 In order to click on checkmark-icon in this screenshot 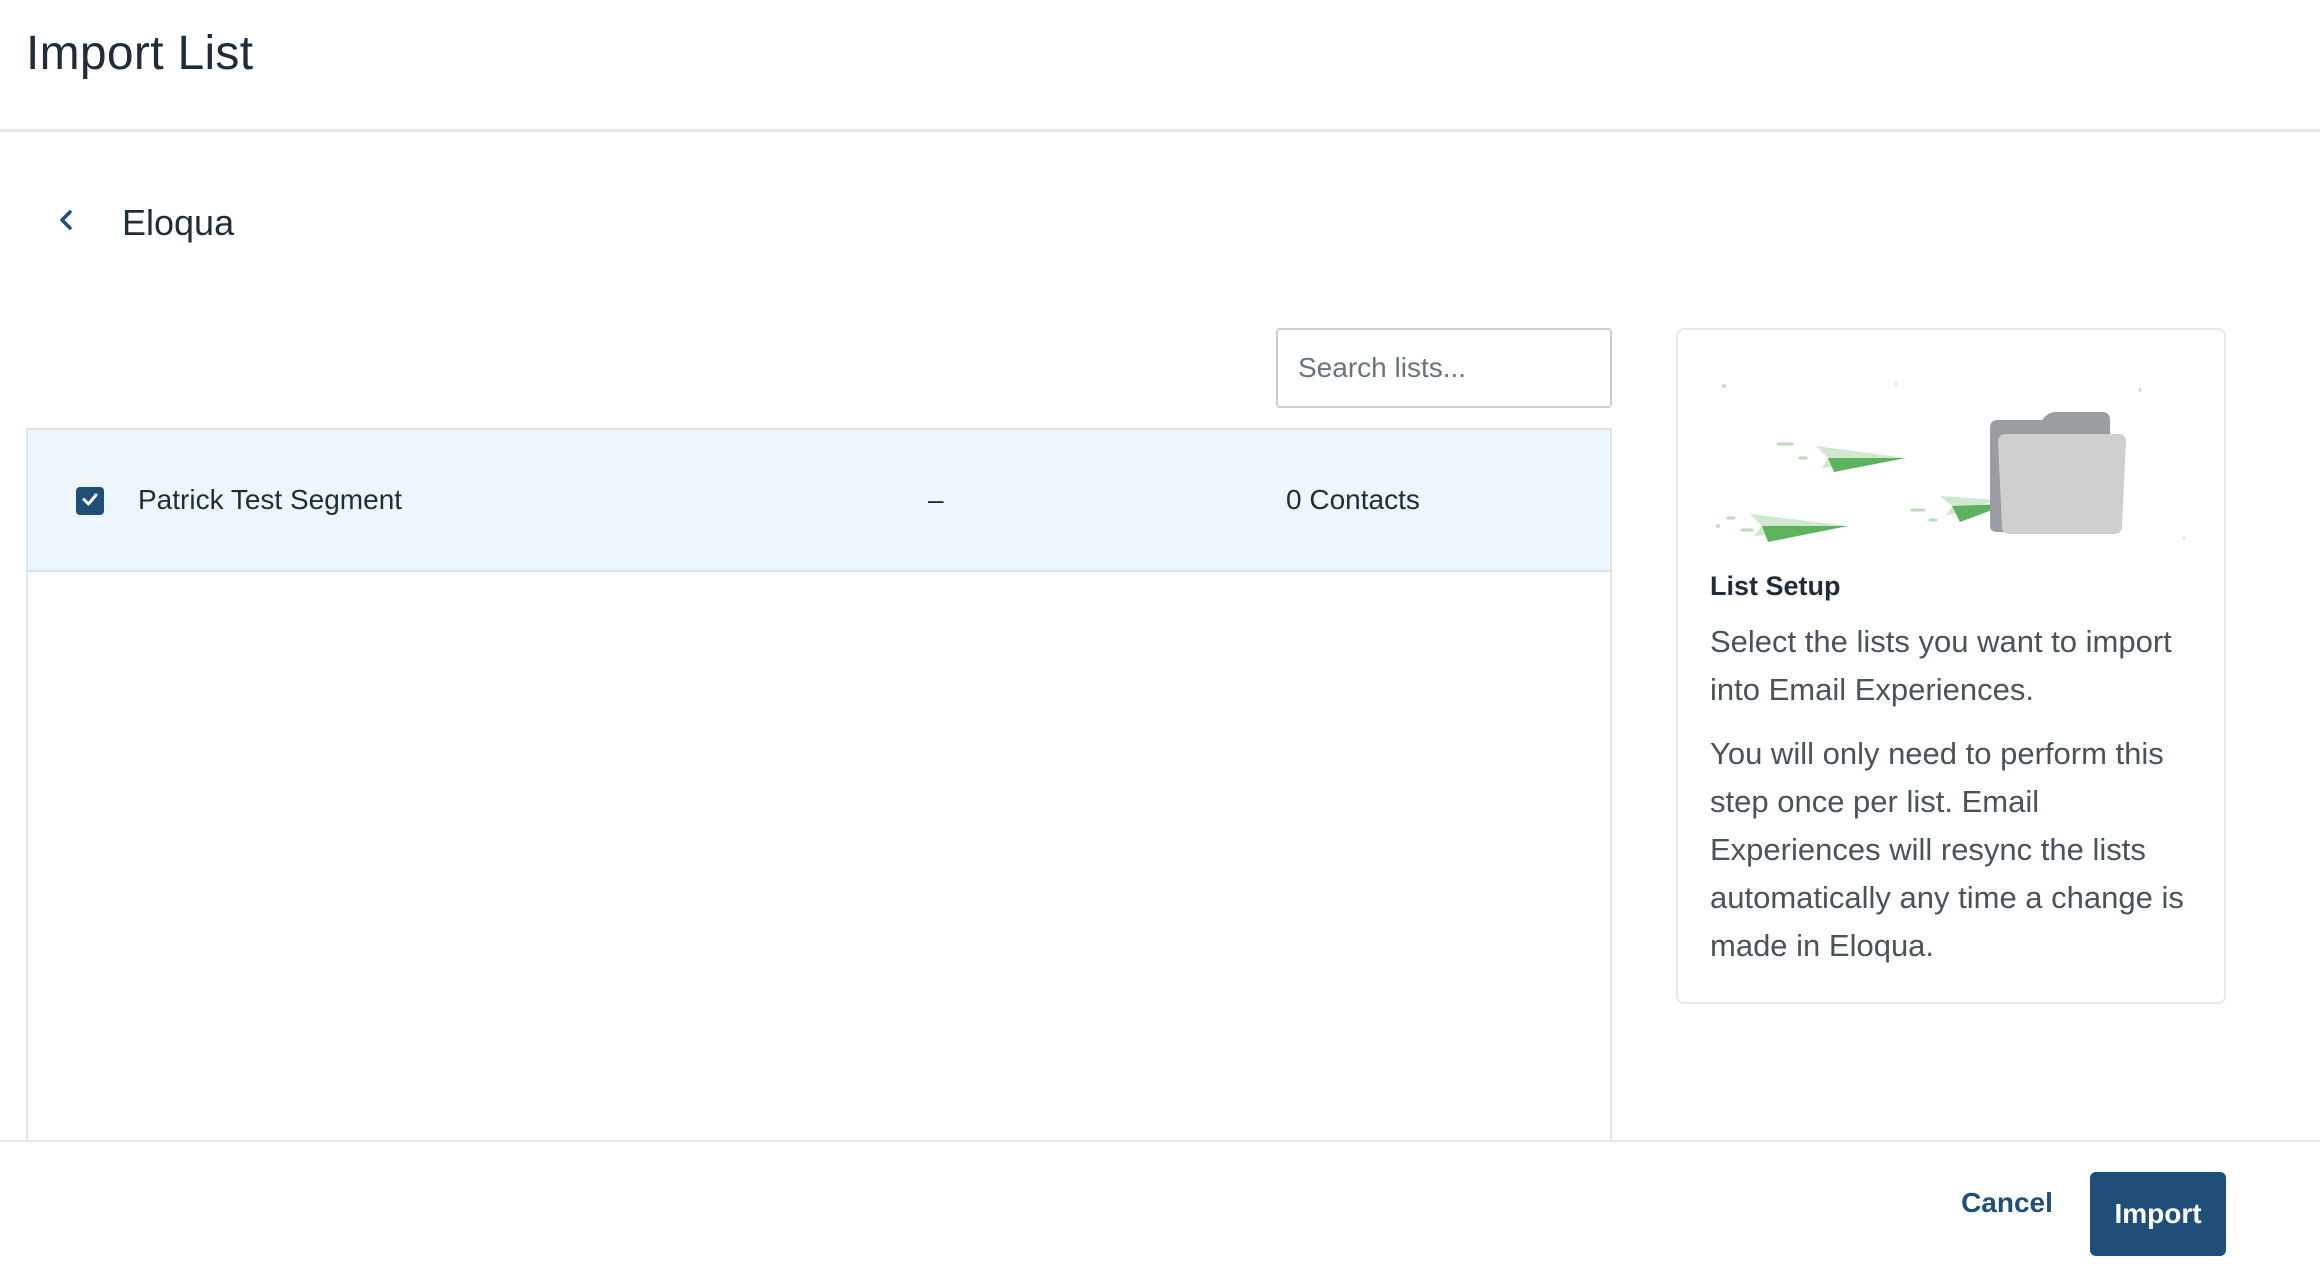, I will do `click(90, 501)`.